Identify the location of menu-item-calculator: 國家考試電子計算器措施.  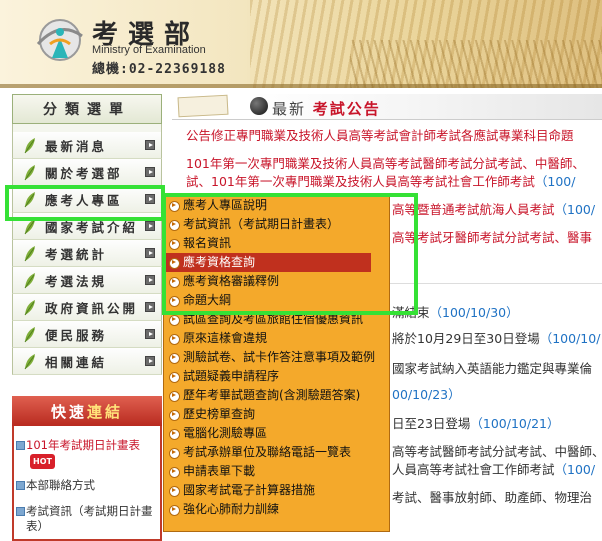
(276, 490).